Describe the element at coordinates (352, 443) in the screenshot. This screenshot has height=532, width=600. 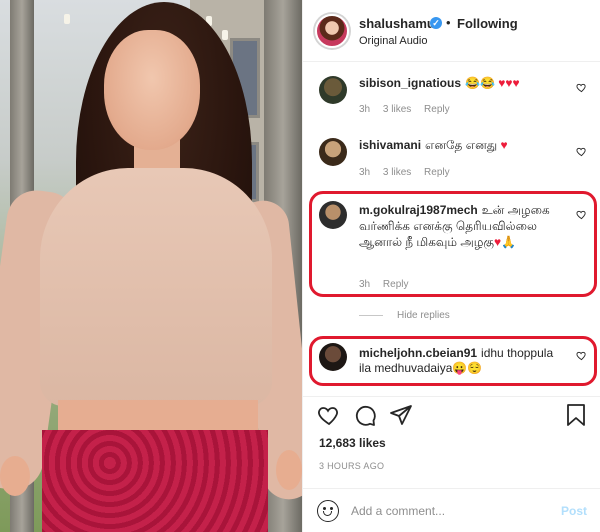
I see `like-count: 12,683 likes` at that location.